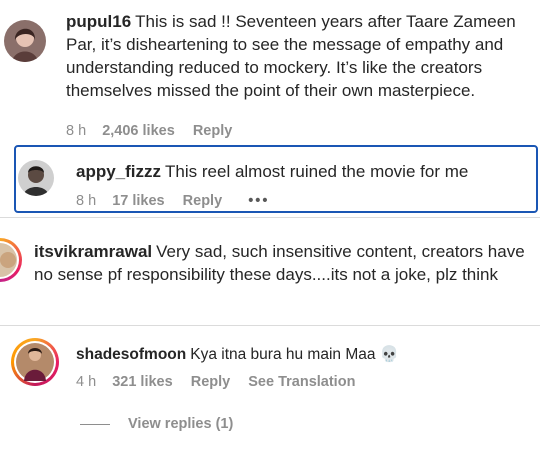 Image resolution: width=540 pixels, height=450 pixels. What do you see at coordinates (301, 382) in the screenshot?
I see `see-translation-button: See Translation` at bounding box center [301, 382].